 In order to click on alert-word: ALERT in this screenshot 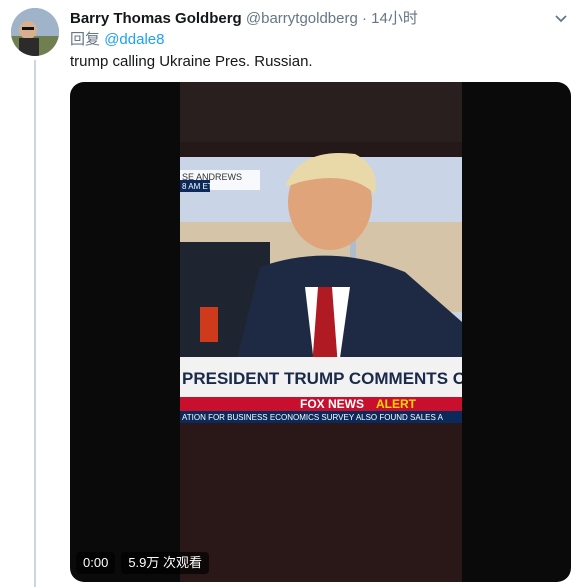, I will do `click(396, 404)`.